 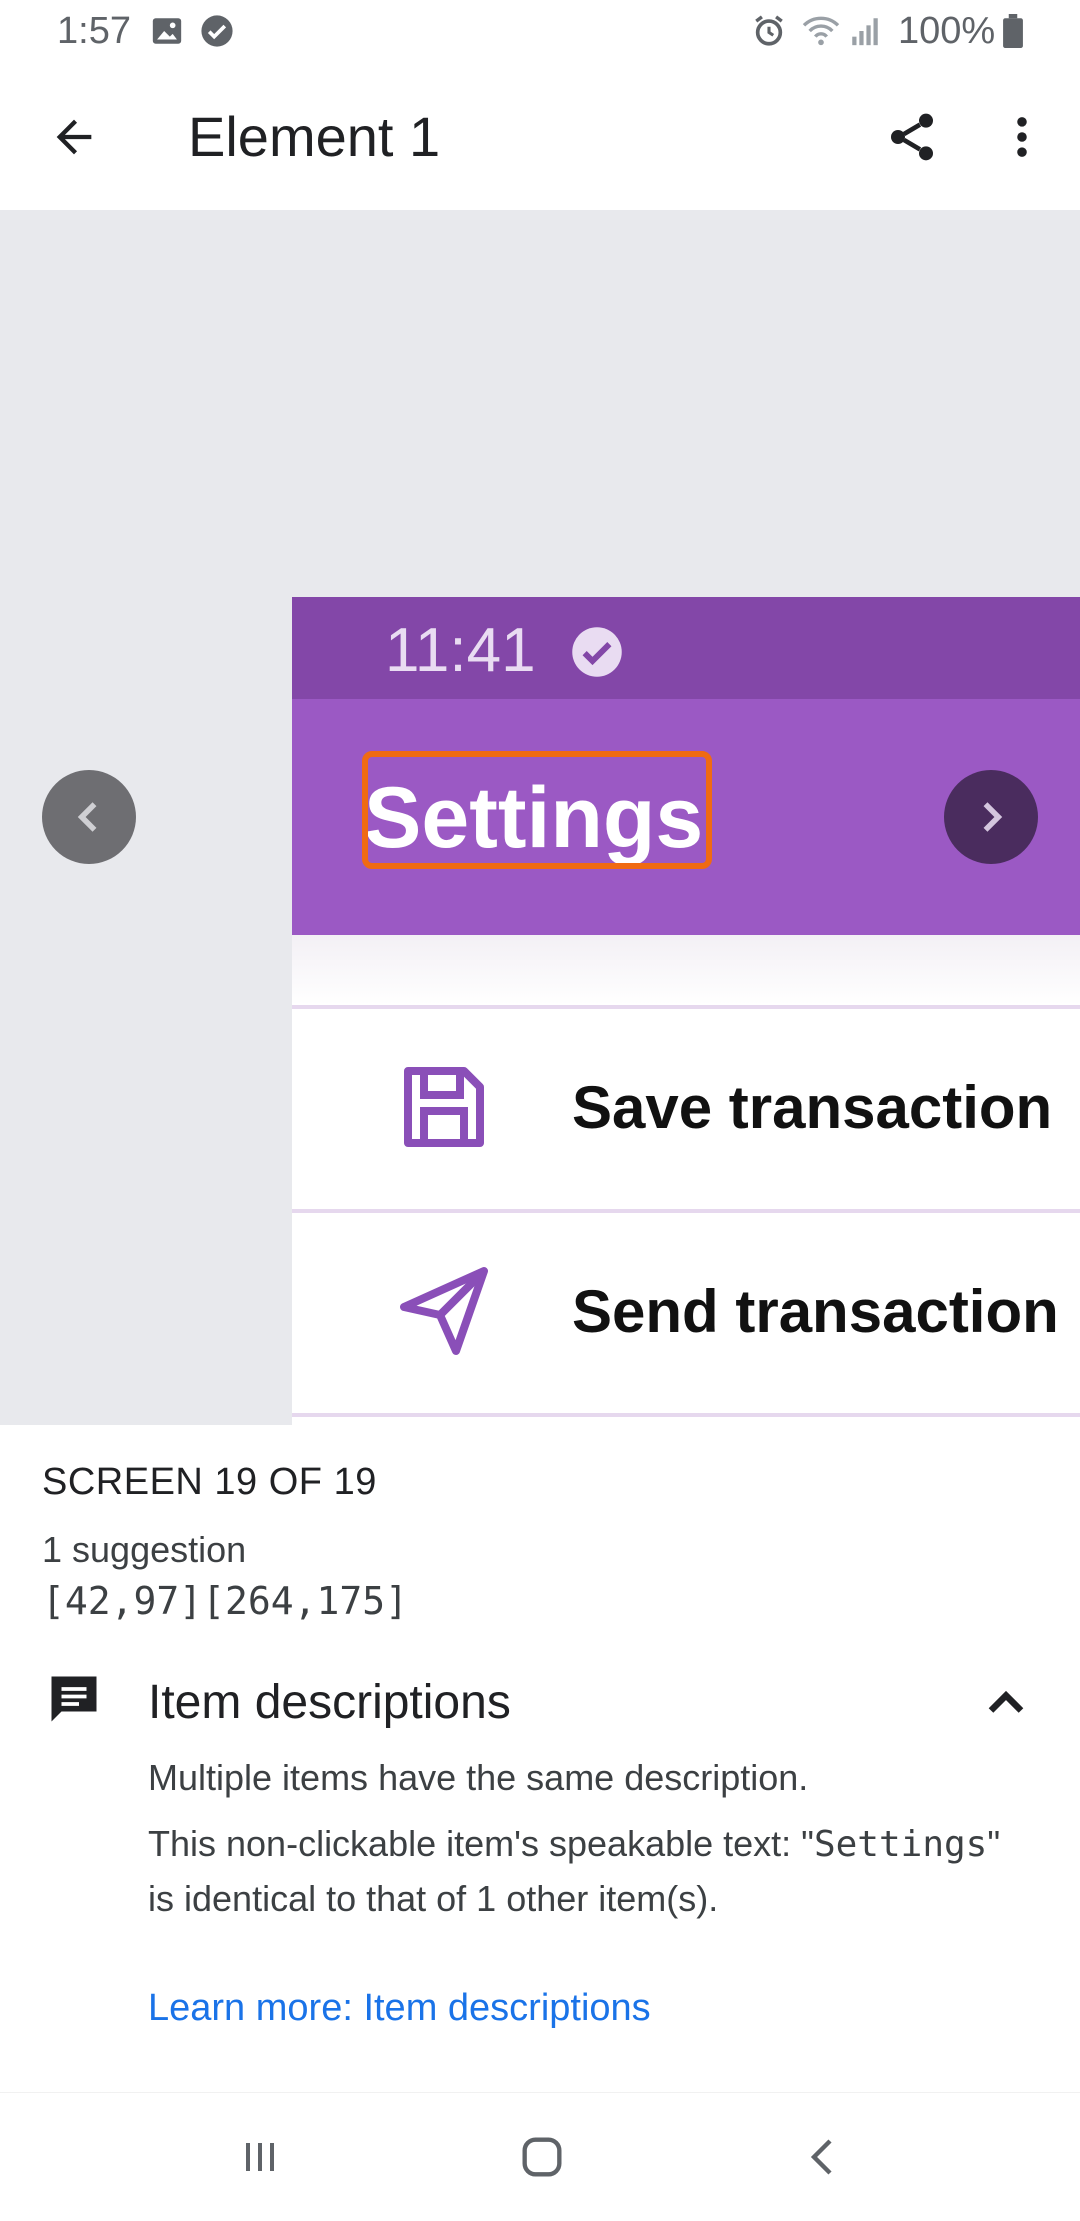 I want to click on page-title: Element 1, so click(x=314, y=136).